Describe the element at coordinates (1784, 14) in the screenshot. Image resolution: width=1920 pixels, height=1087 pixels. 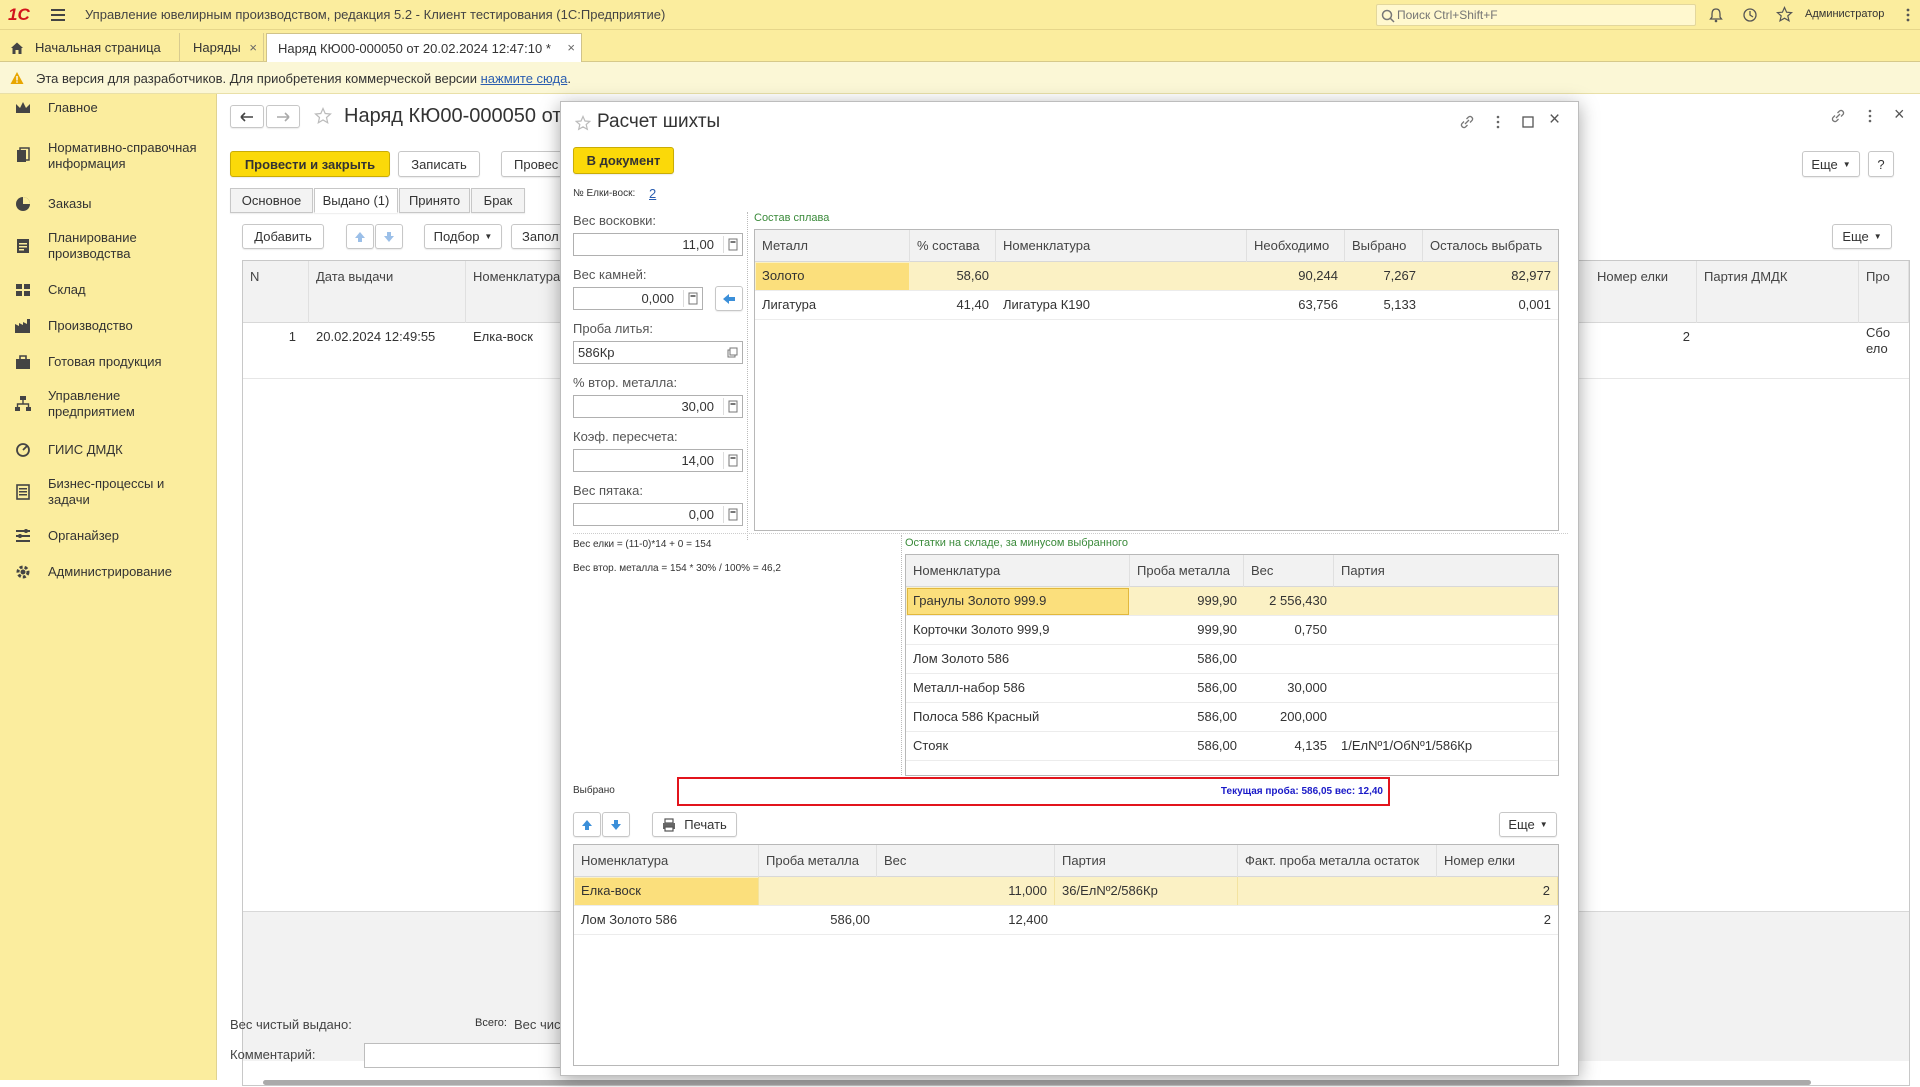
I see `star-icon` at that location.